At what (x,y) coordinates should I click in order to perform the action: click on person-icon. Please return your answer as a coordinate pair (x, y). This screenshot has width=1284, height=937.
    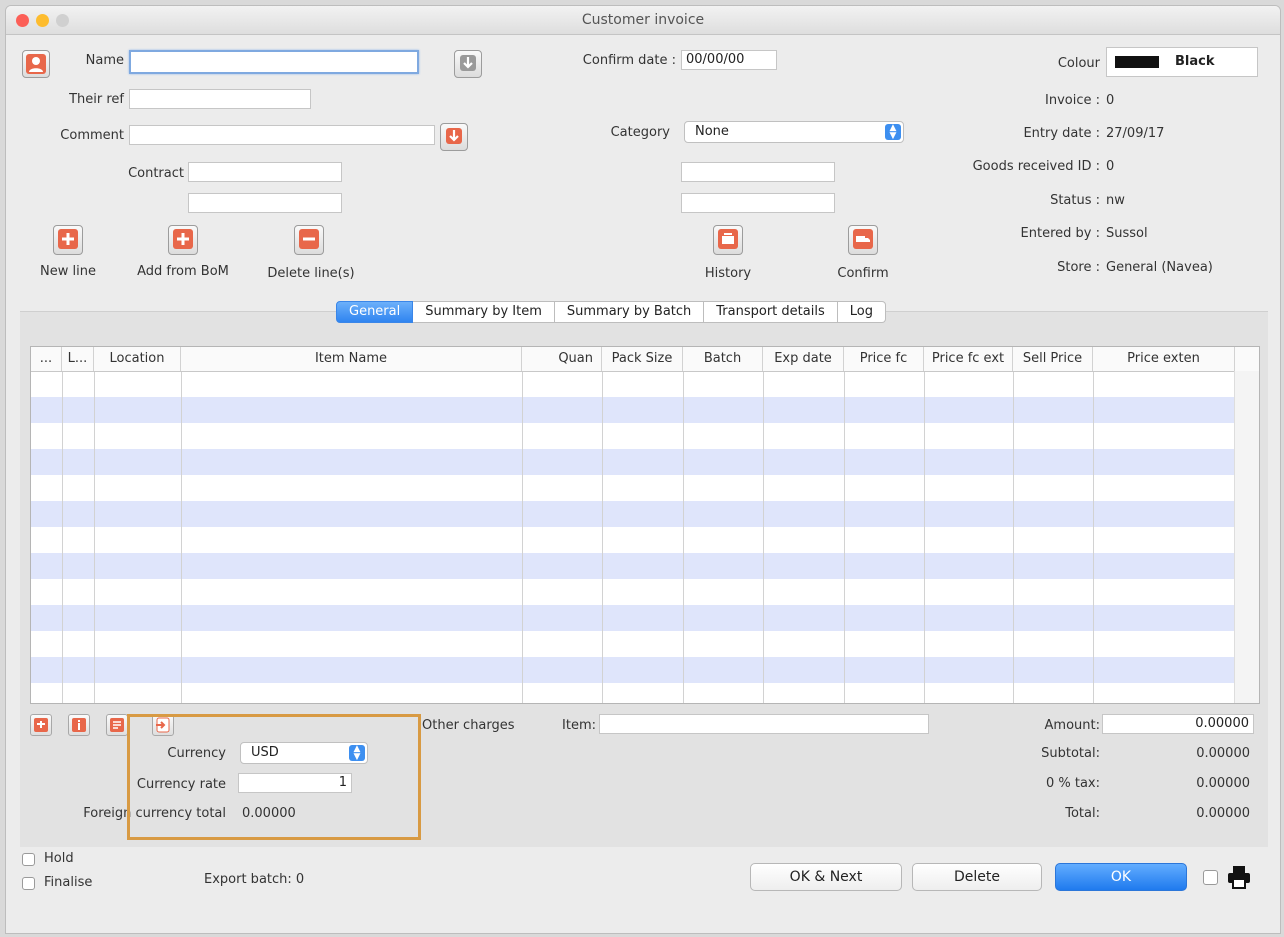
    Looking at the image, I should click on (36, 64).